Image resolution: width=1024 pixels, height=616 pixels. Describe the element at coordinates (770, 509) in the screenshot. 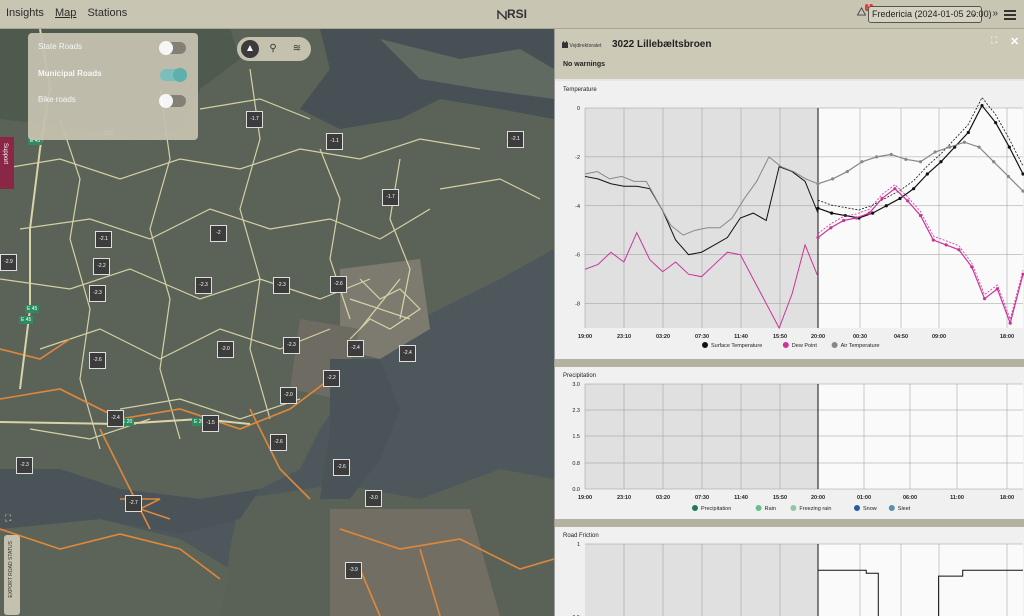

I see `legend-label: Rain` at that location.